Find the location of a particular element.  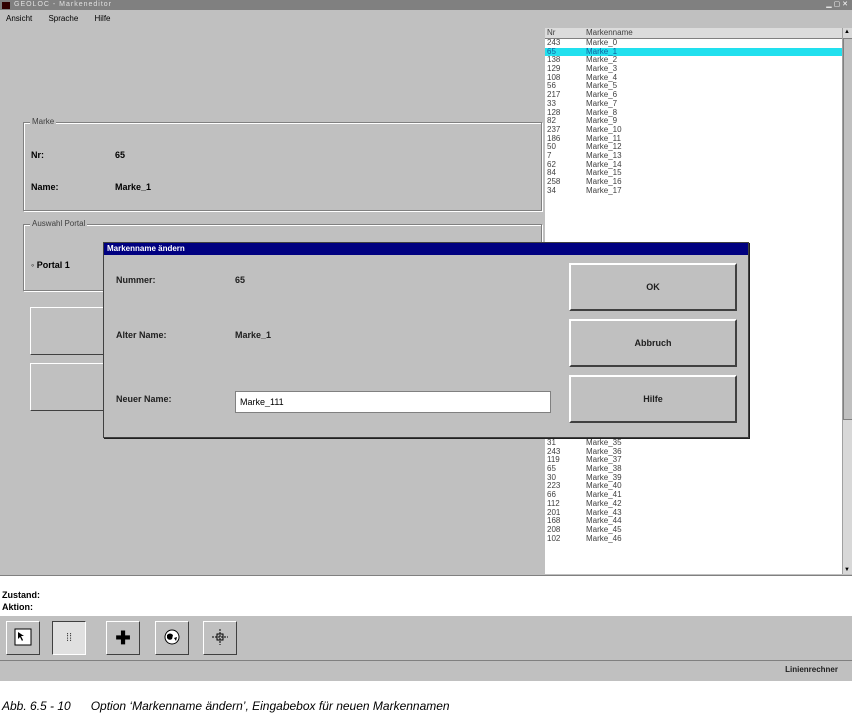

nummer-value: 65 is located at coordinates (240, 280).